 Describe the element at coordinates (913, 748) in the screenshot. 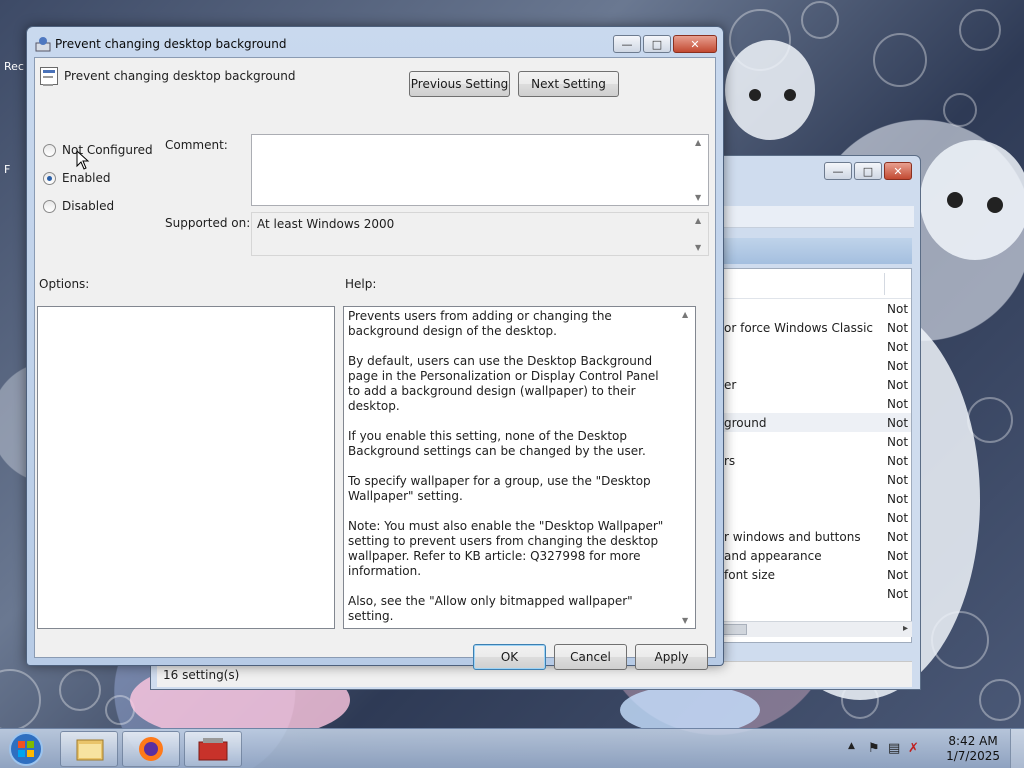

I see `volume-muted-icon: ✗` at that location.